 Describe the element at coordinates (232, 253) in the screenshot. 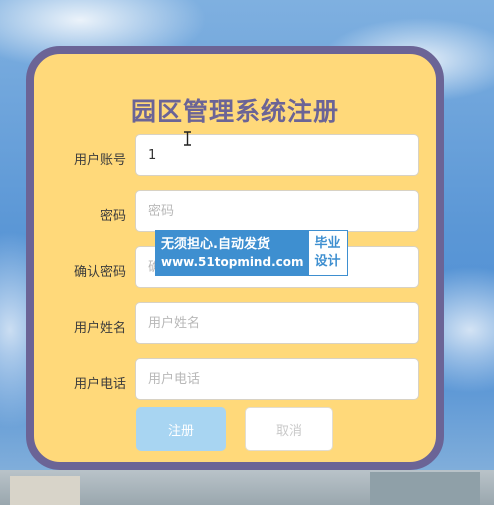

I see `watermark-main: 无须担心.自动发货 www.51topmind.com` at that location.